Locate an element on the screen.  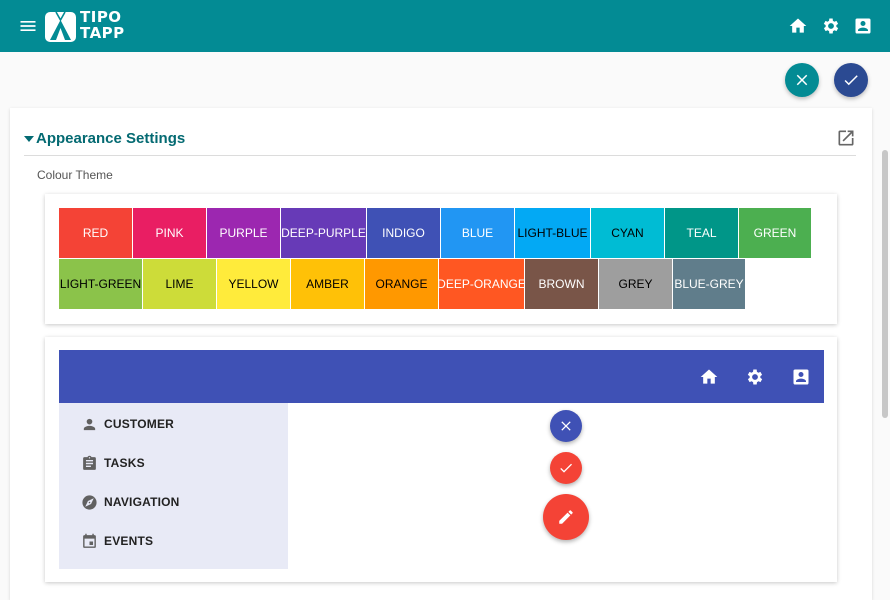
tent-logo-icon is located at coordinates (60, 26).